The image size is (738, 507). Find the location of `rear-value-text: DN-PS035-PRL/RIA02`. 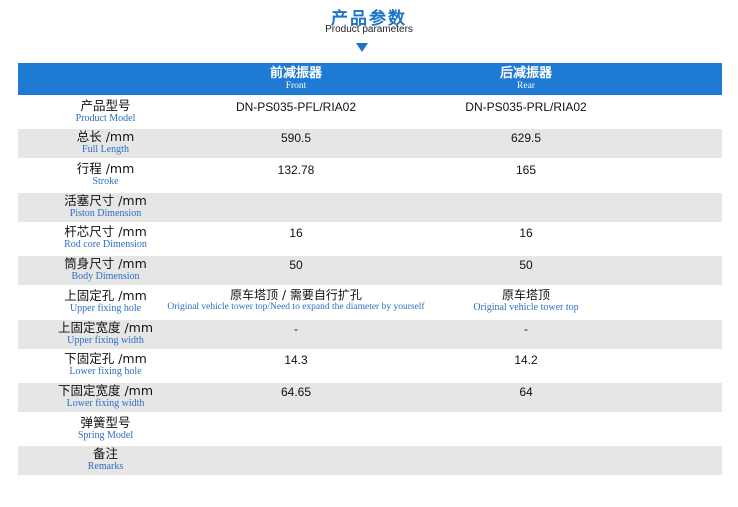

rear-value-text: DN-PS035-PRL/RIA02 is located at coordinates (526, 106).